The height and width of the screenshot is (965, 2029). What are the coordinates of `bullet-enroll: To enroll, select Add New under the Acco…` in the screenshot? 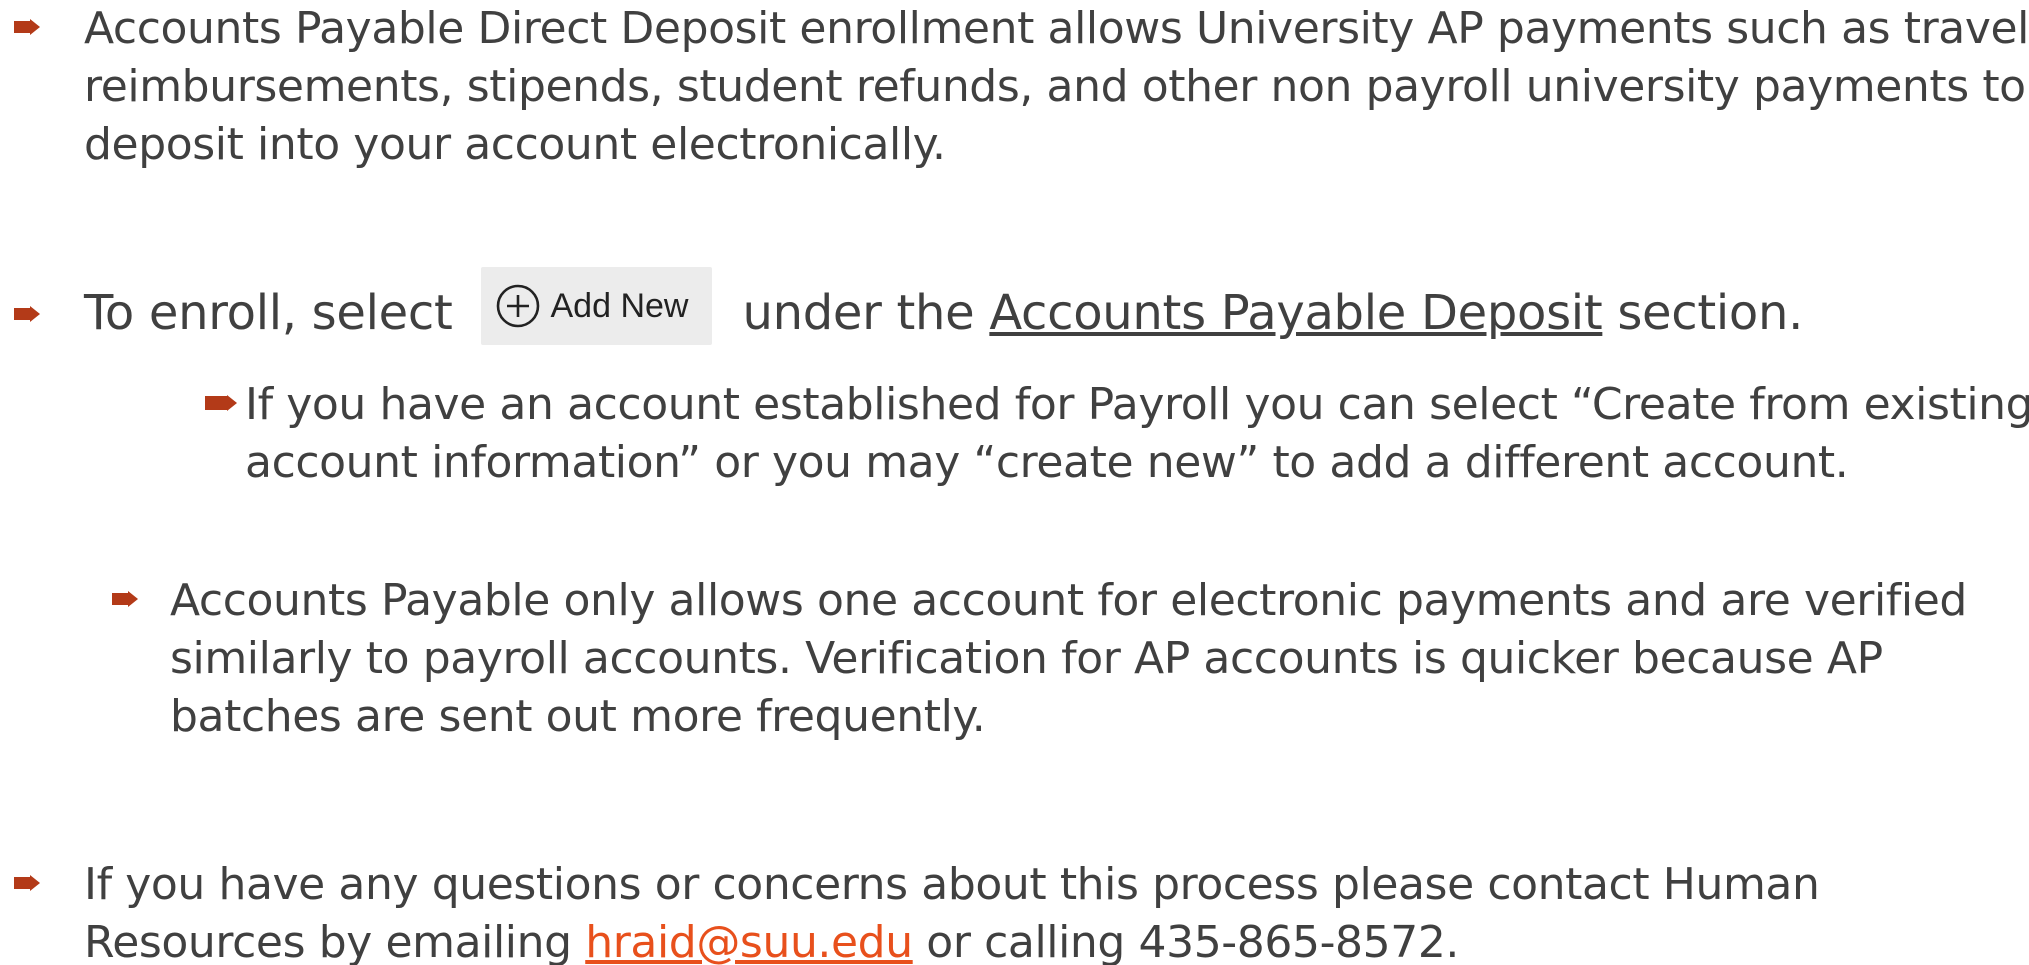 It's located at (909, 307).